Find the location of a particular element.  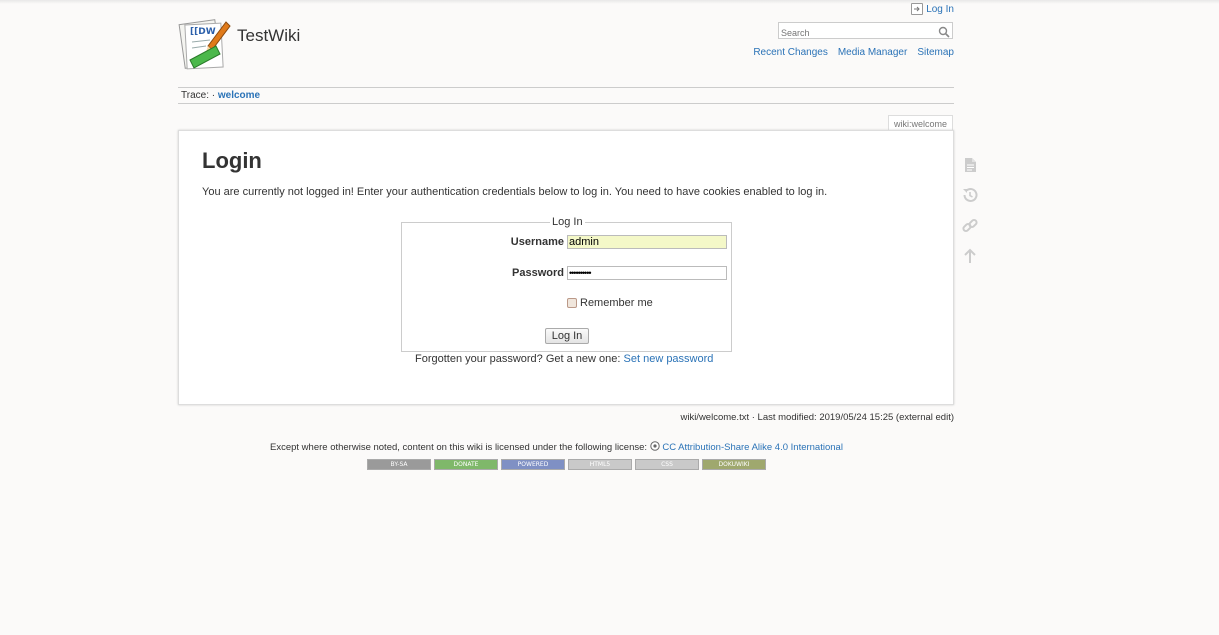

username-field: admin is located at coordinates (647, 242).